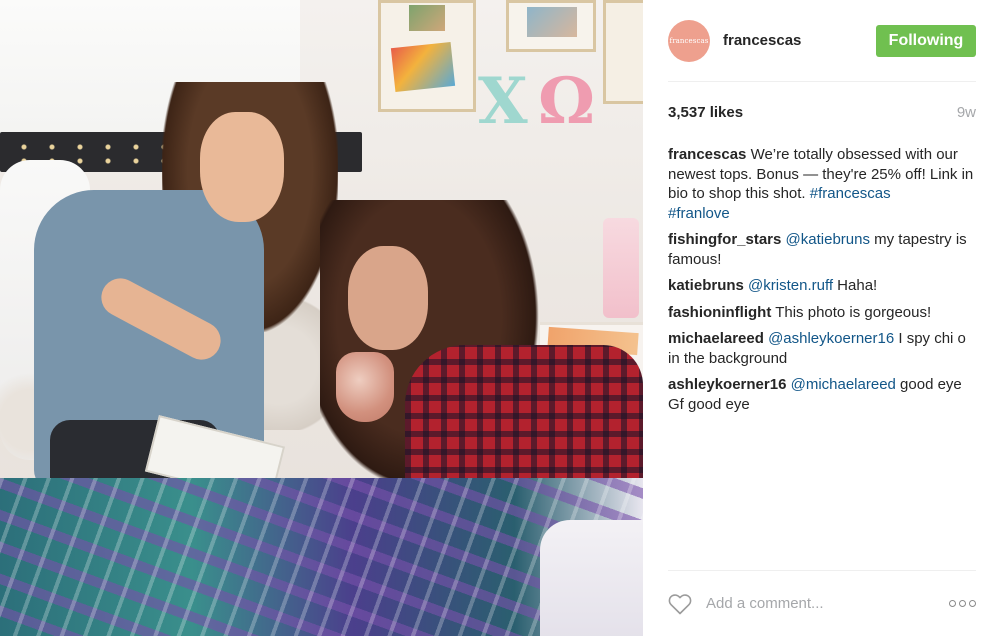 The width and height of the screenshot is (1000, 636). I want to click on comment-item: katiebruns @kristen.ruff Haha!, so click(822, 286).